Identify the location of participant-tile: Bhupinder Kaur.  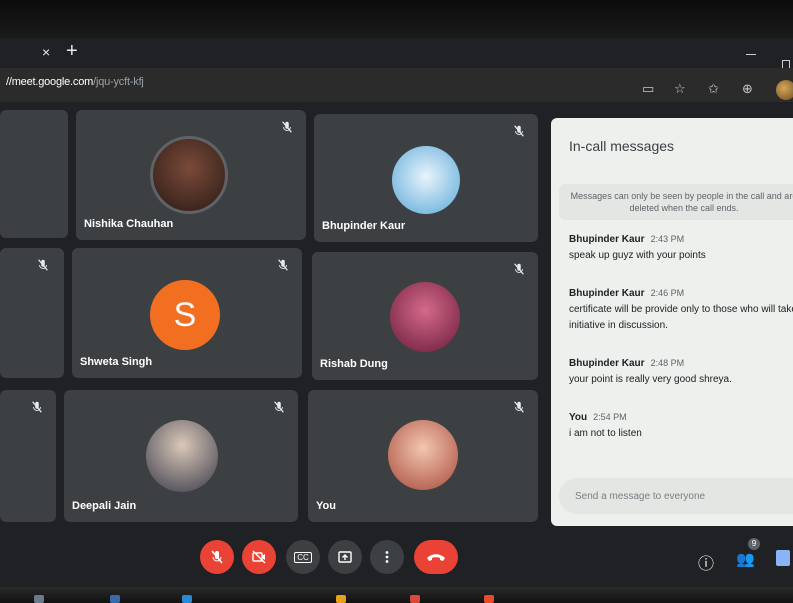
(426, 178).